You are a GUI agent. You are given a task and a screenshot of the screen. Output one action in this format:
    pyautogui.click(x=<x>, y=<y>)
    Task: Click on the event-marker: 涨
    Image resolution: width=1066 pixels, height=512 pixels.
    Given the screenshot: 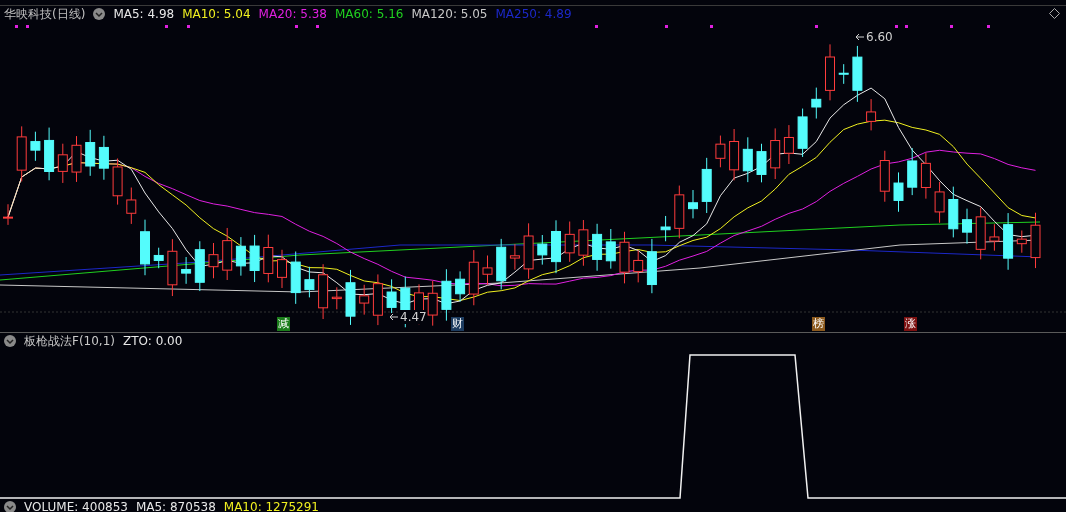 What is the action you would take?
    pyautogui.click(x=910, y=324)
    